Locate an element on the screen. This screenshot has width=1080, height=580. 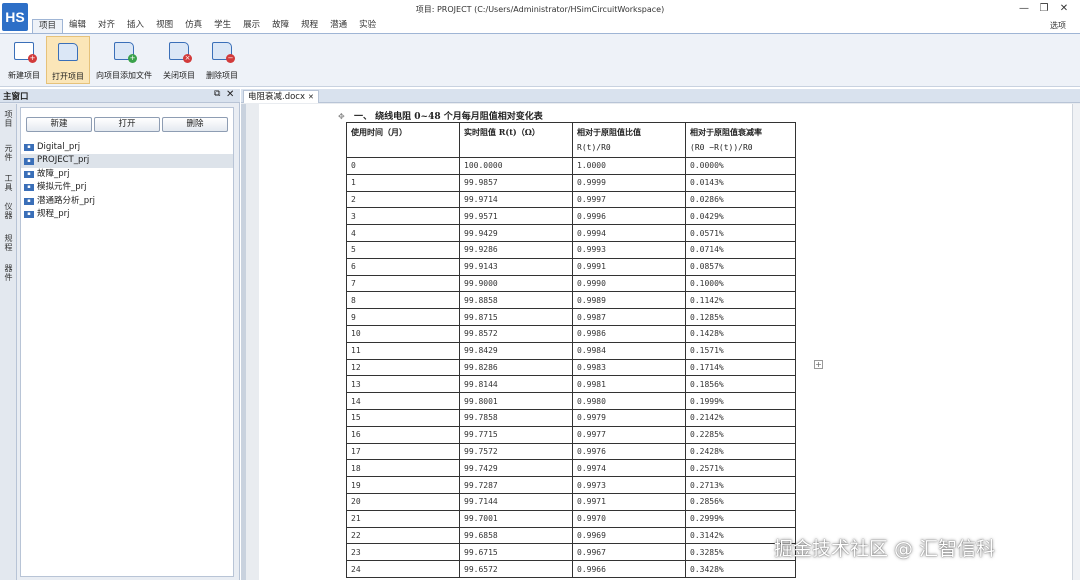
table-cell: 0.9991 is located at coordinates (629, 266).